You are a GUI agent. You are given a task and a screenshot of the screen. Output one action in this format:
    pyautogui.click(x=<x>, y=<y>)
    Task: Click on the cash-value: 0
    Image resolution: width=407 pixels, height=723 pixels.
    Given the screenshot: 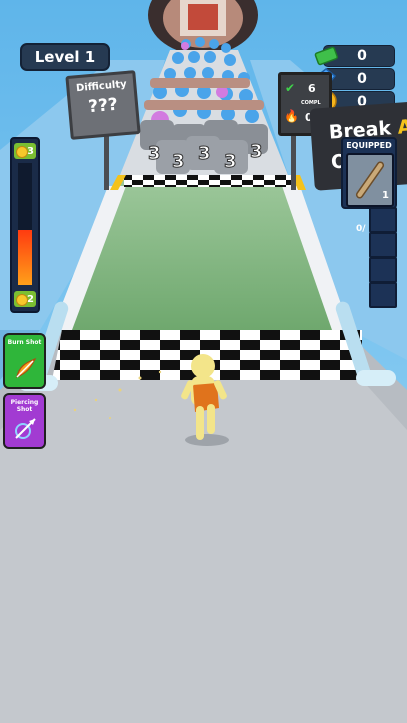 What is the action you would take?
    pyautogui.click(x=362, y=56)
    